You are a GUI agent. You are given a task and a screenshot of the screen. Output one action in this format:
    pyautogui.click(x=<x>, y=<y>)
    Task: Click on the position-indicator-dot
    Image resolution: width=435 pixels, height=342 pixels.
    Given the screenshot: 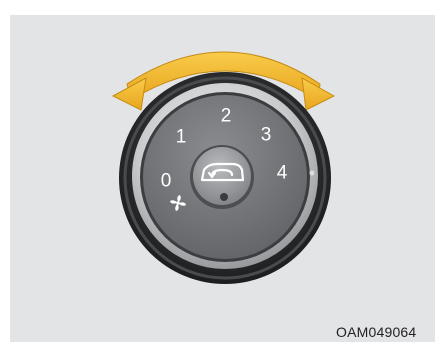 What is the action you would take?
    pyautogui.click(x=312, y=173)
    